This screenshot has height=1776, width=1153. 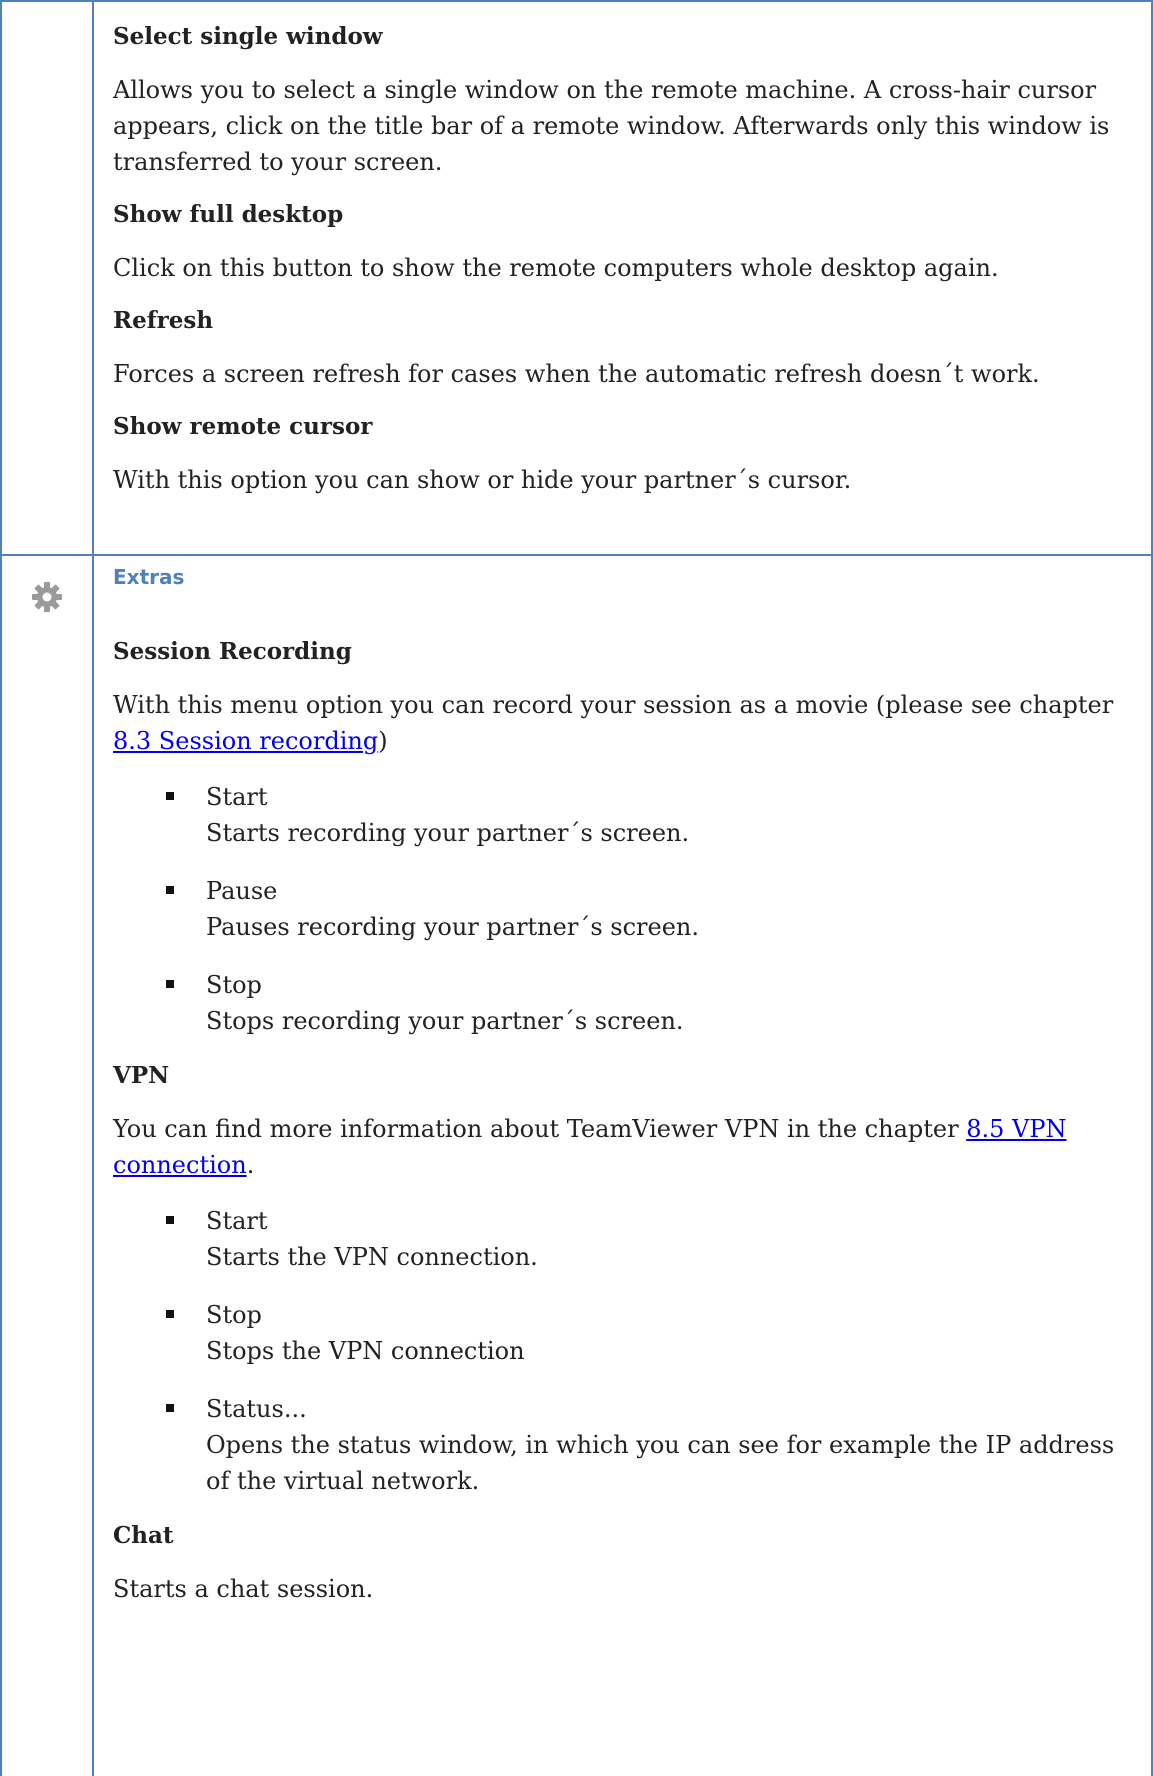 I want to click on chat-text: Starts a chat session., so click(x=243, y=1589).